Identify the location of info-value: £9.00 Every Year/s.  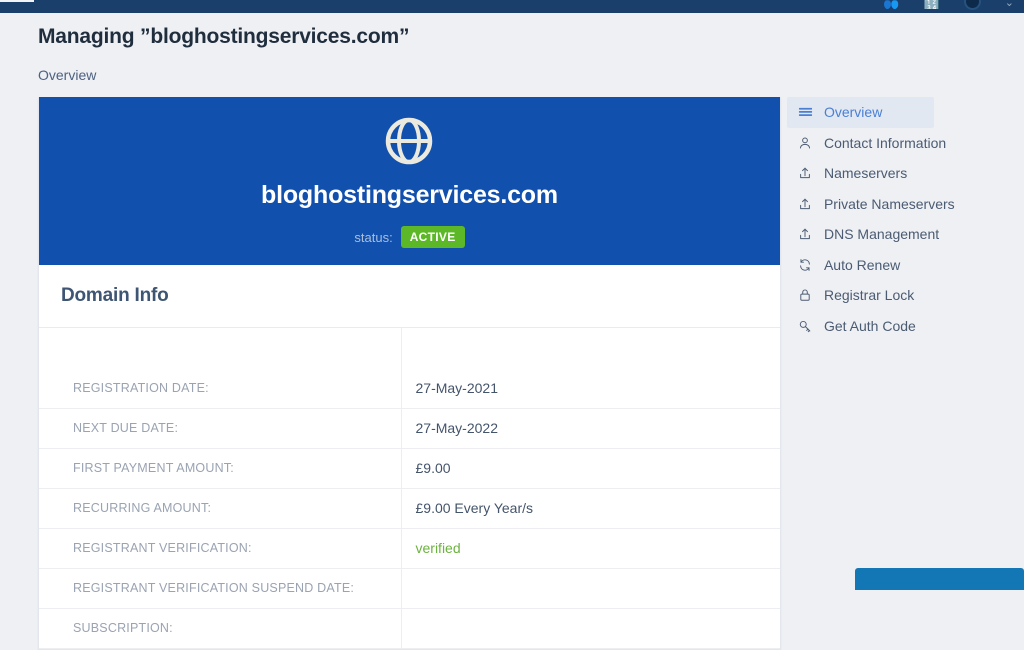
(590, 508).